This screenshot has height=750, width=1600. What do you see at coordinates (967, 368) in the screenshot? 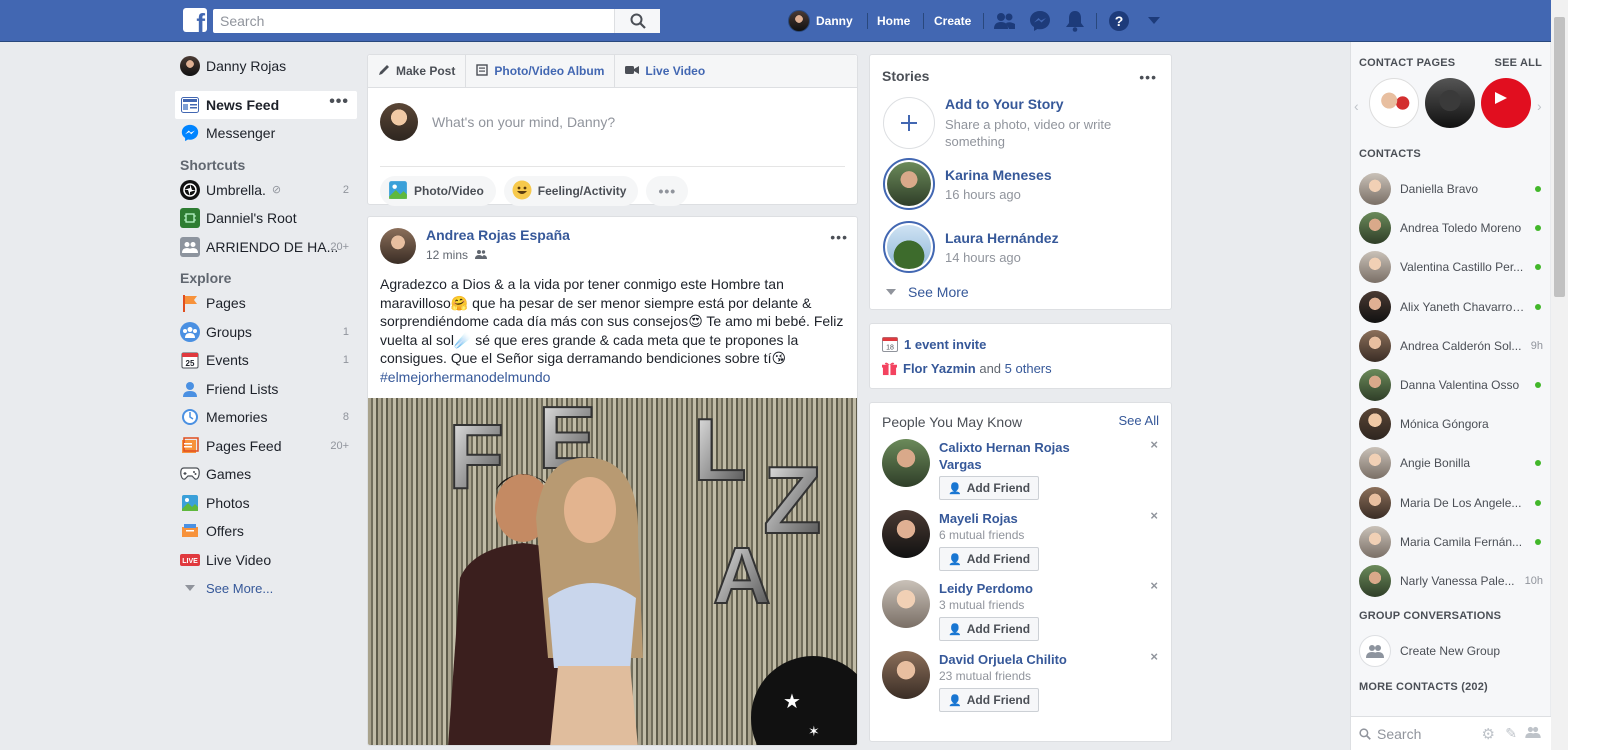
I see `birthday-row: Flor Yazmin and 5 others` at bounding box center [967, 368].